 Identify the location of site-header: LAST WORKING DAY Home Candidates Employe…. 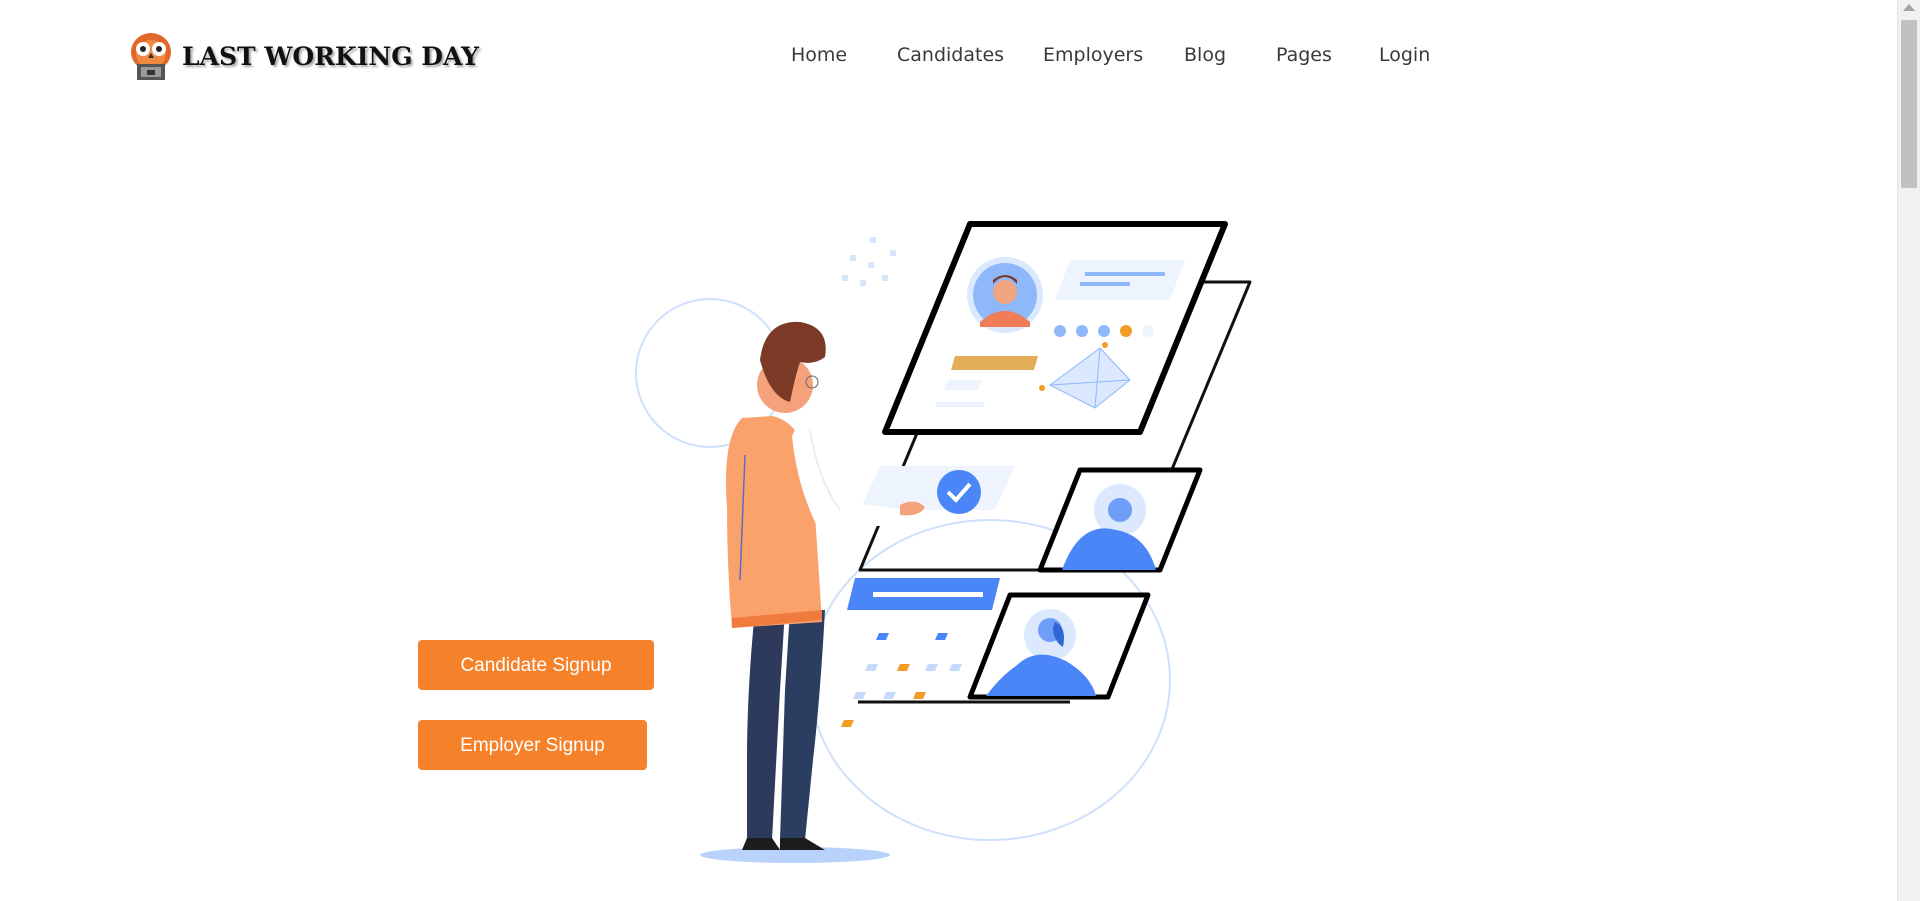
(949, 55).